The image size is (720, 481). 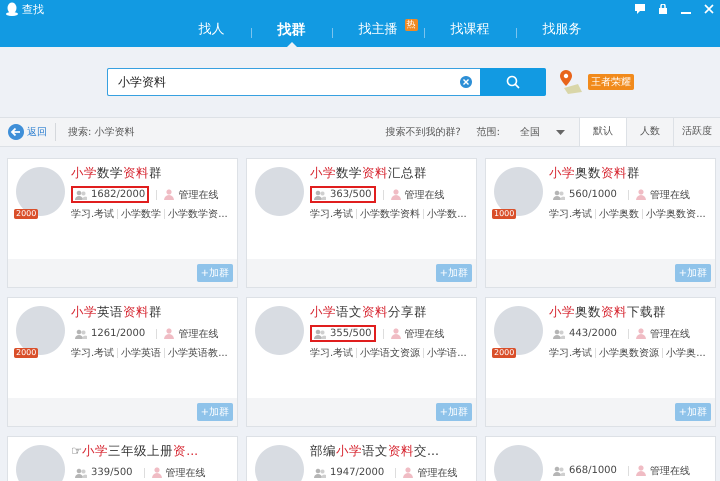 What do you see at coordinates (361, 223) in the screenshot?
I see `group-card: 小学数学资料汇总群 363/500 管理在线 学习.考试 小学数学资料 小学数... +加群` at bounding box center [361, 223].